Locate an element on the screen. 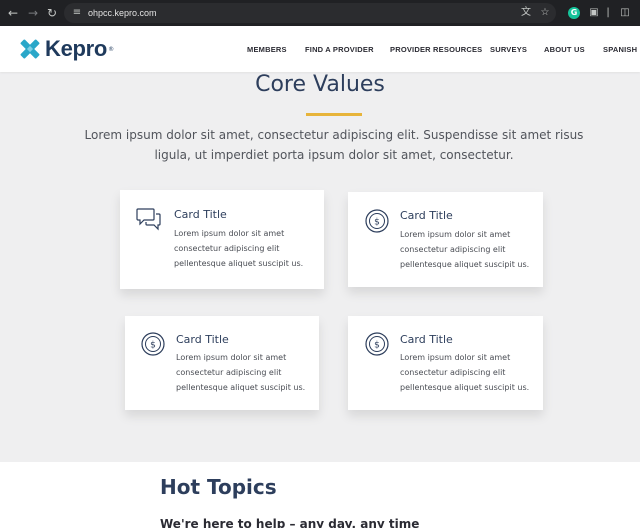  extensions-puzzle-icon: ▣ is located at coordinates (594, 13).